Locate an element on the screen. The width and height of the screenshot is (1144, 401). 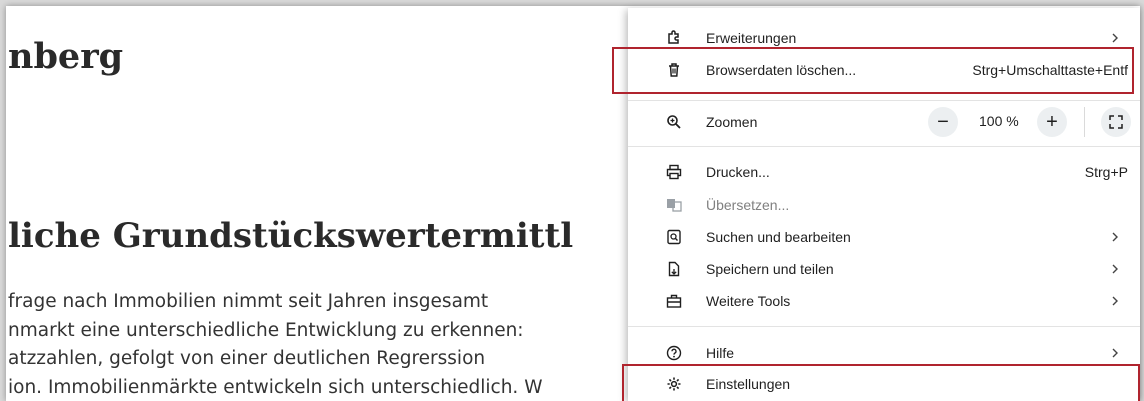
zoom-out-button: − is located at coordinates (943, 122).